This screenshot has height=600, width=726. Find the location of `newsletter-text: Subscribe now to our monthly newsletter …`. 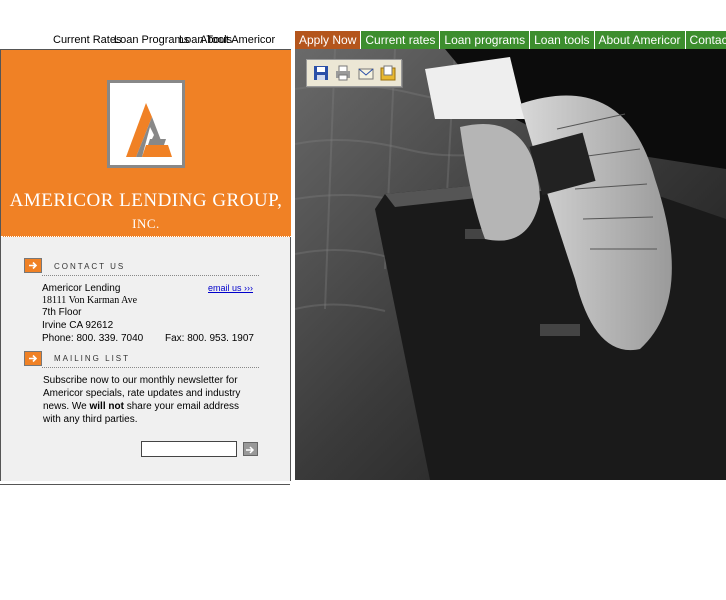

newsletter-text: Subscribe now to our monthly newsletter … is located at coordinates (150, 400).